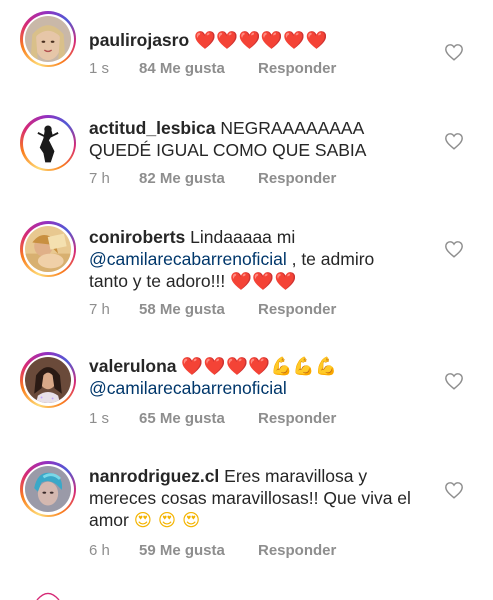 Image resolution: width=493 pixels, height=600 pixels. I want to click on comment-meta: 6 h 59 Me gusta Responder, so click(212, 550).